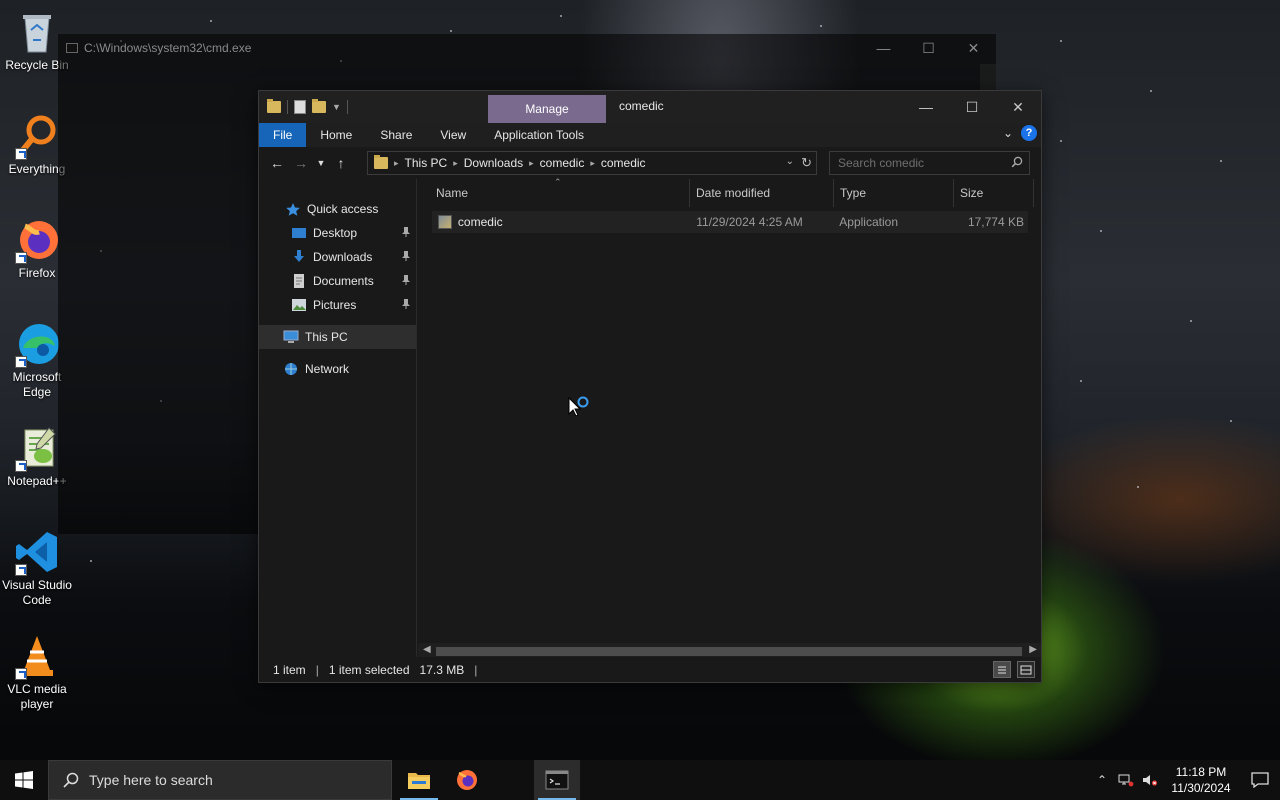 This screenshot has width=1280, height=800. Describe the element at coordinates (994, 193) in the screenshot. I see `column-size: Size` at that location.